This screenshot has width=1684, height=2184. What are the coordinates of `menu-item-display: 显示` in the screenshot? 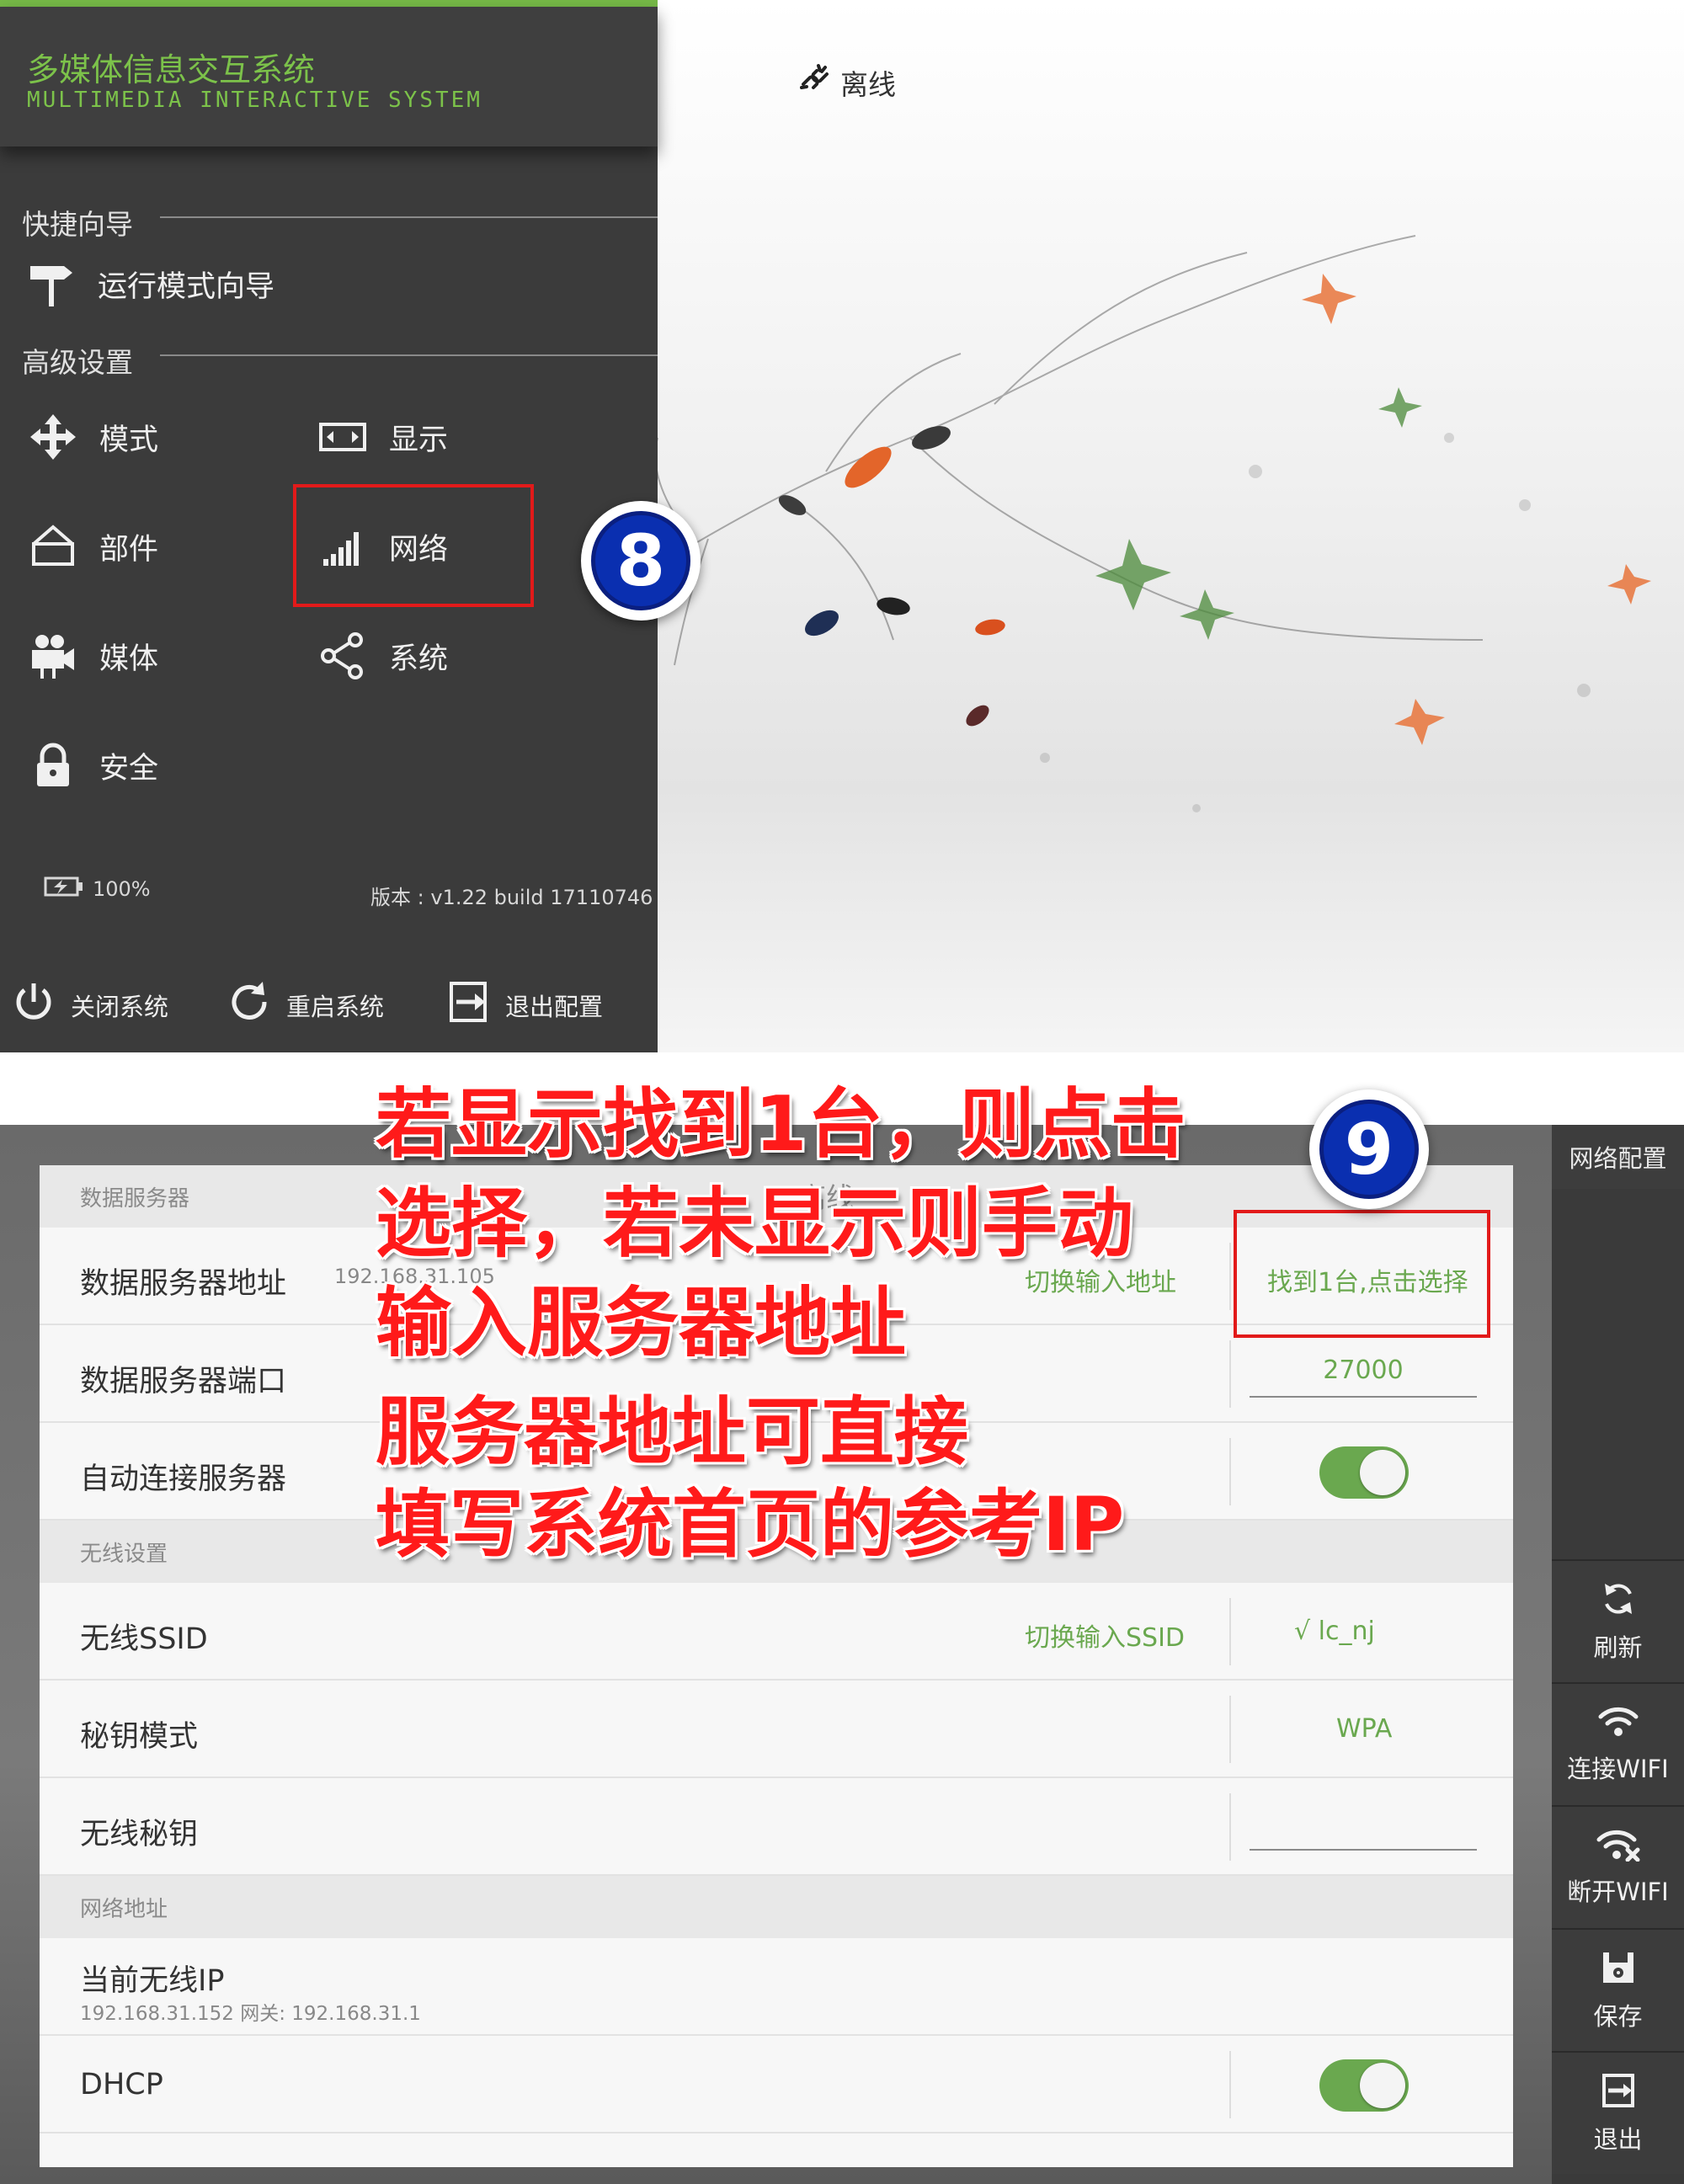 It's located at (383, 437).